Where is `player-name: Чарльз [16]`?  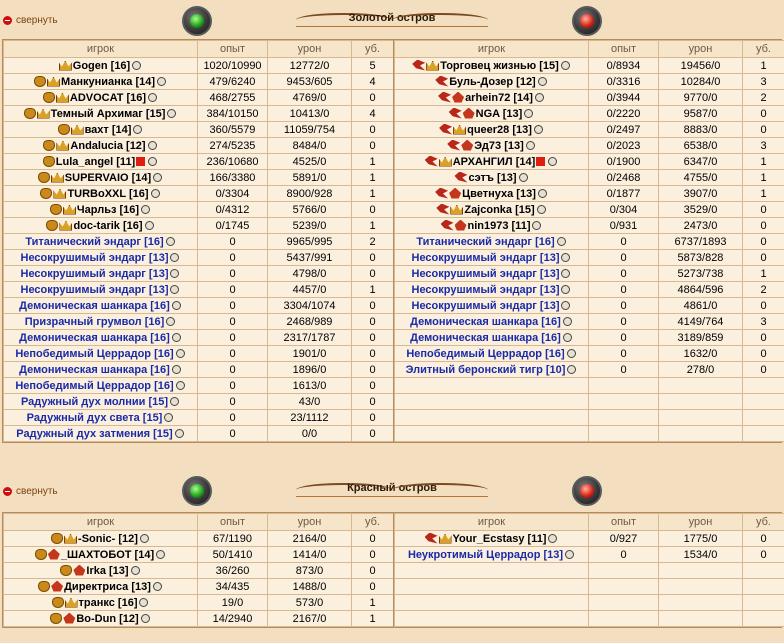 player-name: Чарльз [16] is located at coordinates (108, 210).